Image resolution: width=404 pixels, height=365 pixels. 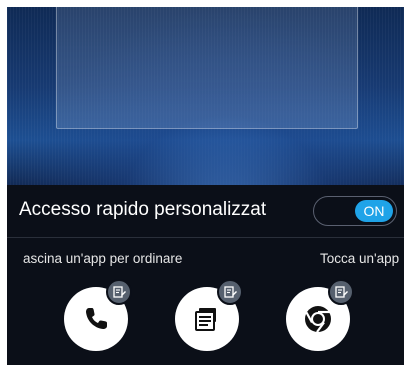 What do you see at coordinates (143, 209) in the screenshot?
I see `quick-access-title: Accesso rapido personalizzat` at bounding box center [143, 209].